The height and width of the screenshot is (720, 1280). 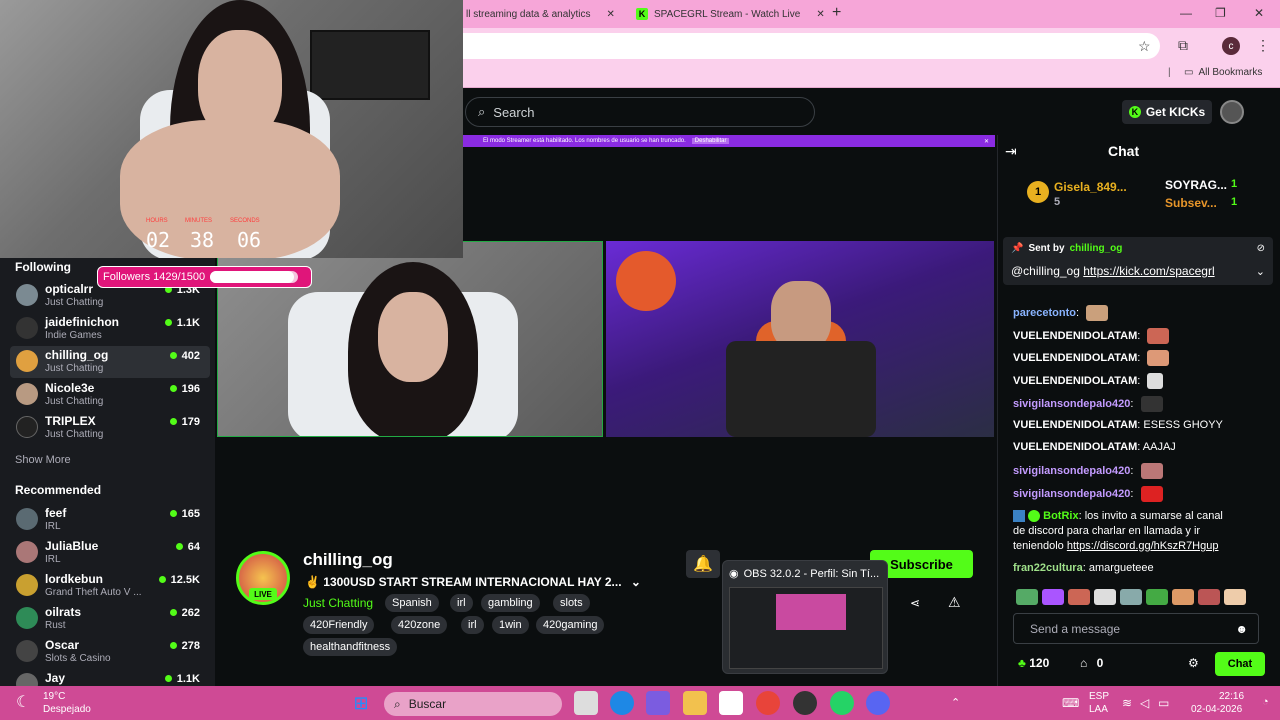 What do you see at coordinates (412, 603) in the screenshot?
I see `tag: Spanish` at bounding box center [412, 603].